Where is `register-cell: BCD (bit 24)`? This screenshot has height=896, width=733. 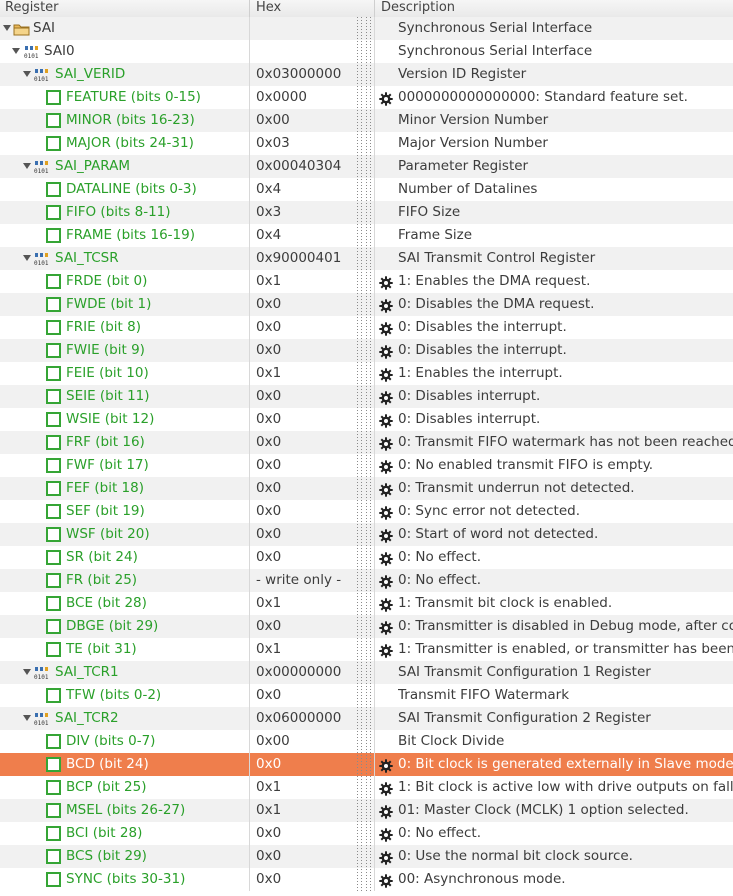
register-cell: BCD (bit 24) is located at coordinates (124, 764).